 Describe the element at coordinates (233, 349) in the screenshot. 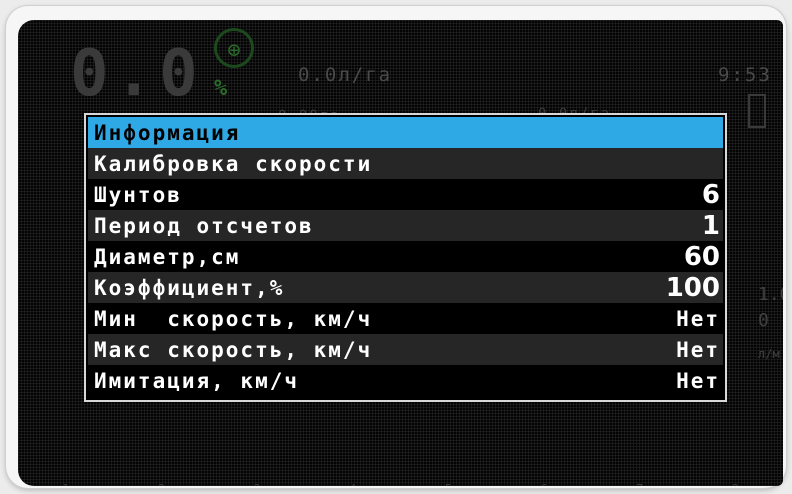

I see `menu-item-label: Макс скорость, км/ч` at that location.